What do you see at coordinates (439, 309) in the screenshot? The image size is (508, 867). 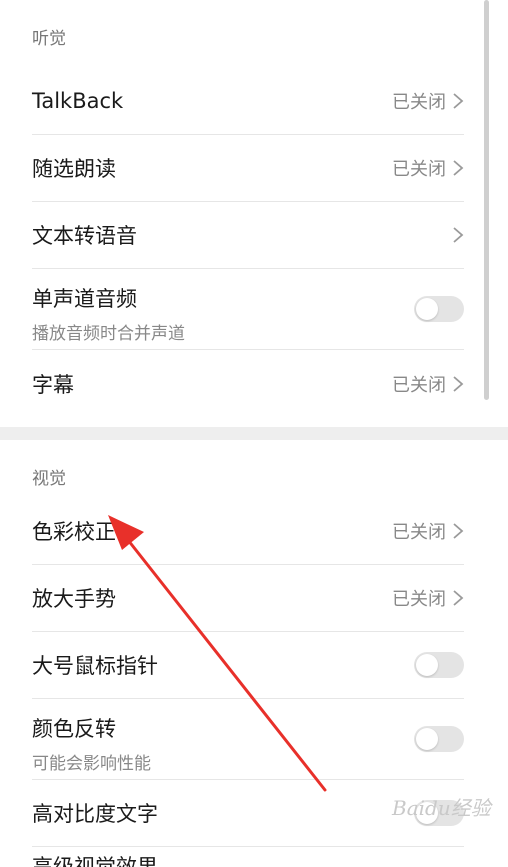 I see `mono-audio-toggle` at bounding box center [439, 309].